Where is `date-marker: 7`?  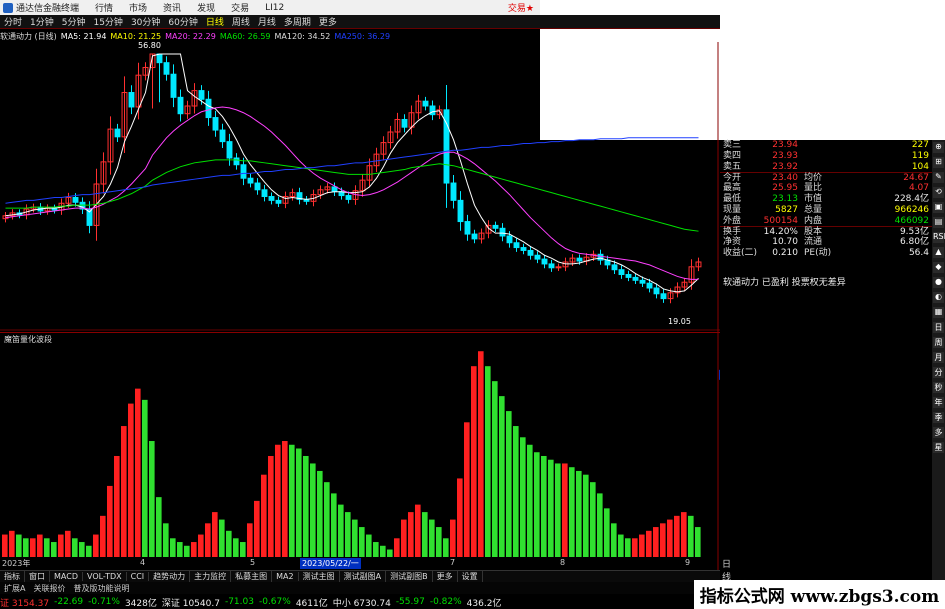
date-marker: 7 is located at coordinates (453, 562).